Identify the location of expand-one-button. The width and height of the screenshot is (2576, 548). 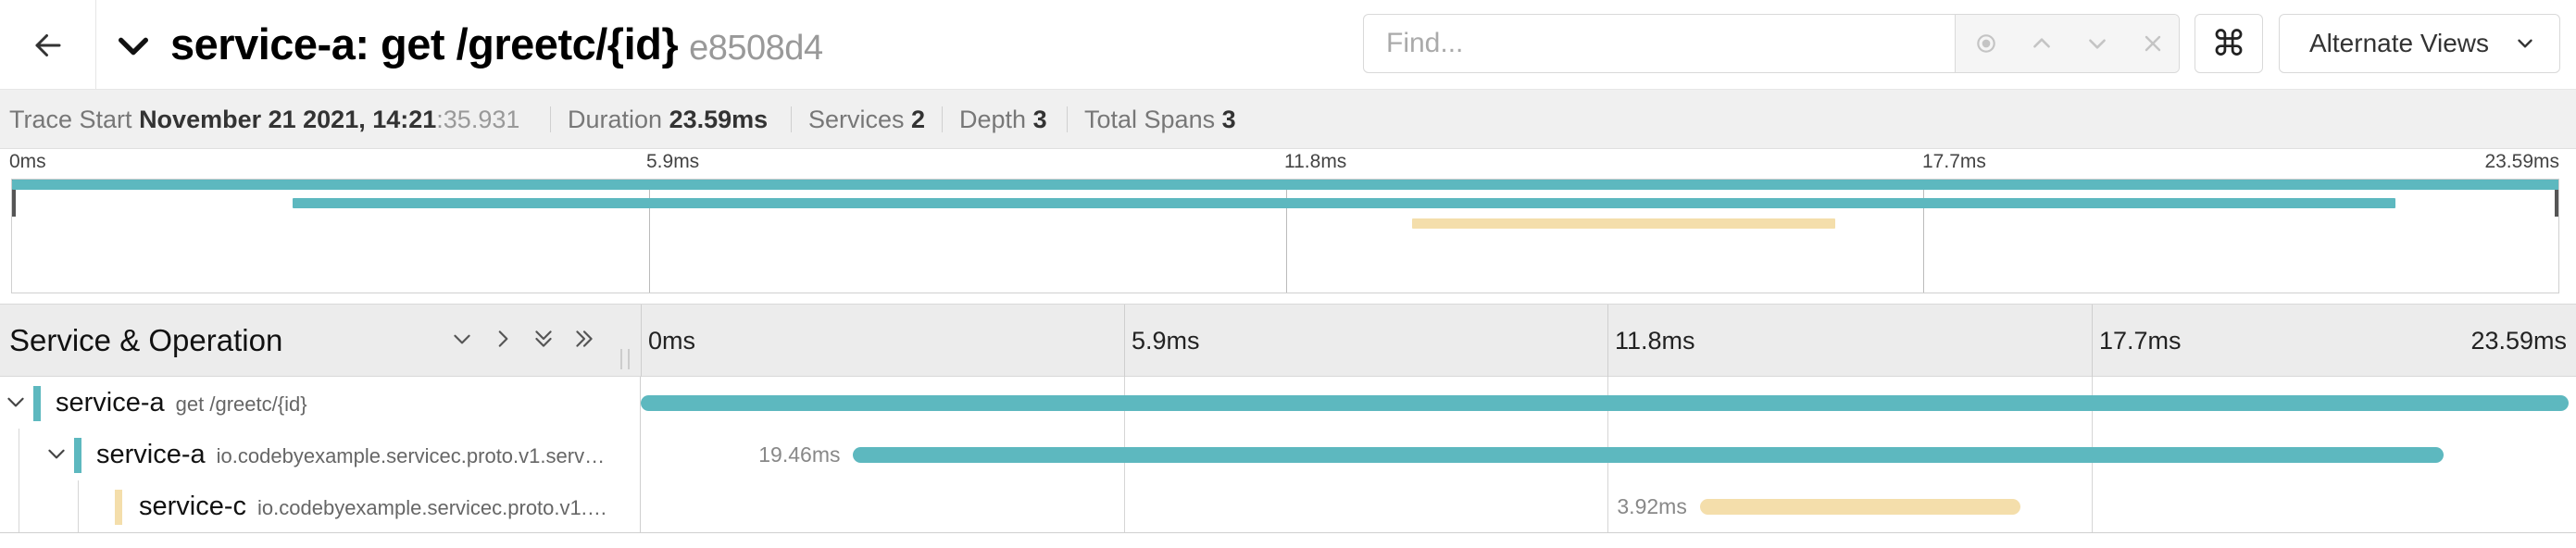
(503, 339).